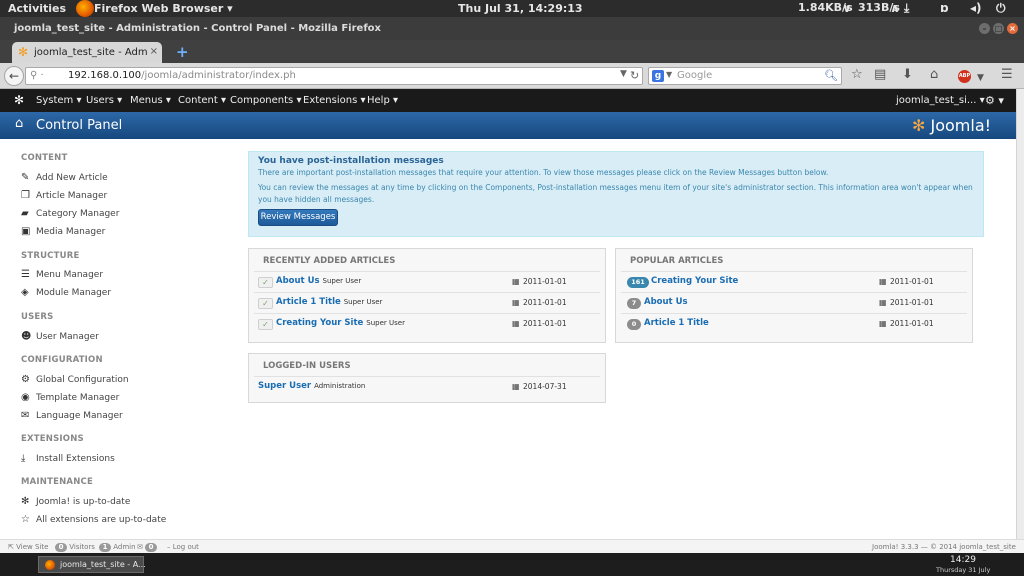 This screenshot has height=576, width=1024. What do you see at coordinates (284, 386) in the screenshot?
I see `user-name: Super User` at bounding box center [284, 386].